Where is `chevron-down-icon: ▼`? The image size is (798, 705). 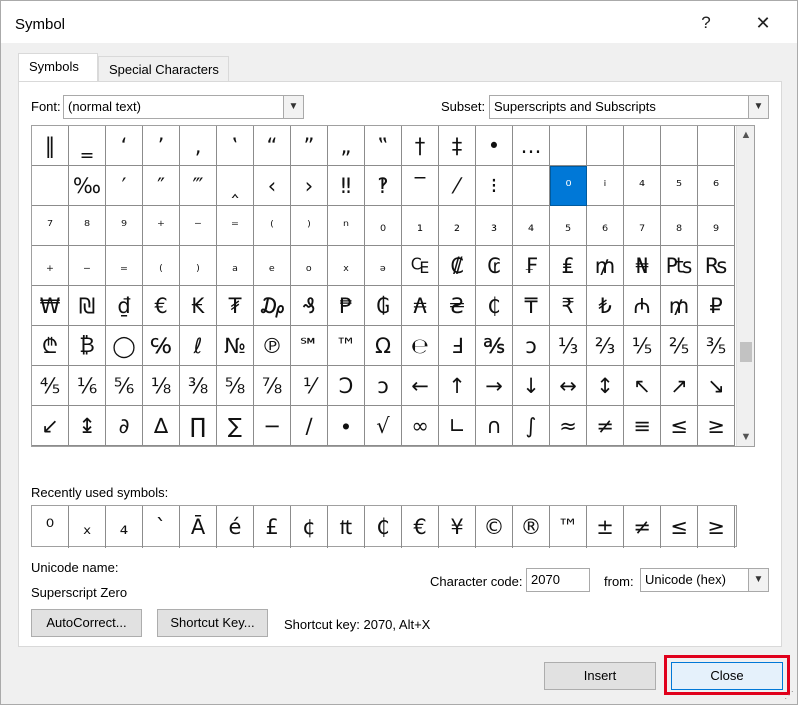 chevron-down-icon: ▼ is located at coordinates (758, 580).